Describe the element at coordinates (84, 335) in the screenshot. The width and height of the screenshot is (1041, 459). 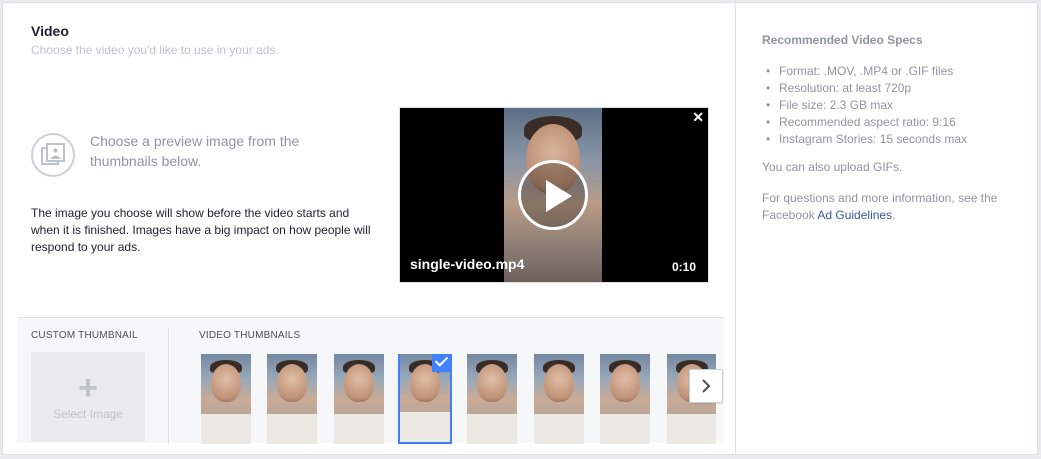
I see `custom-thumbnail-label: CUSTOM THUMBNAIL` at that location.